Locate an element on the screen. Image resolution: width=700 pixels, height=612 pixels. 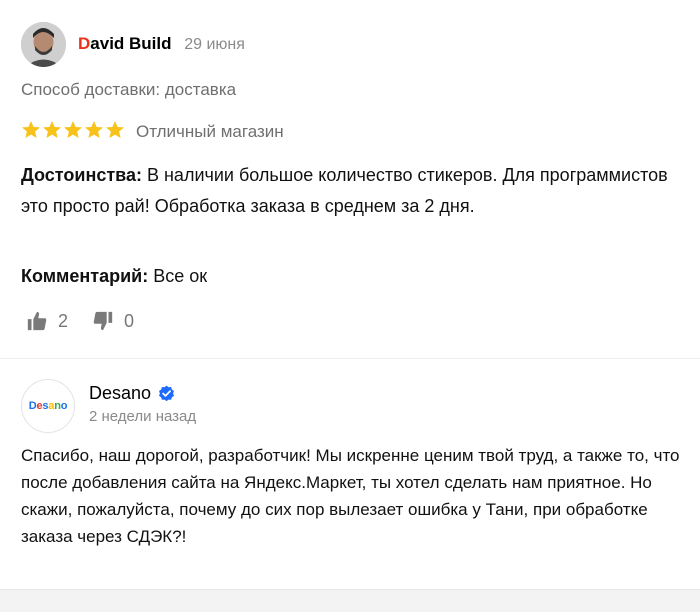
comment-label: Комментарий: is located at coordinates (85, 276).